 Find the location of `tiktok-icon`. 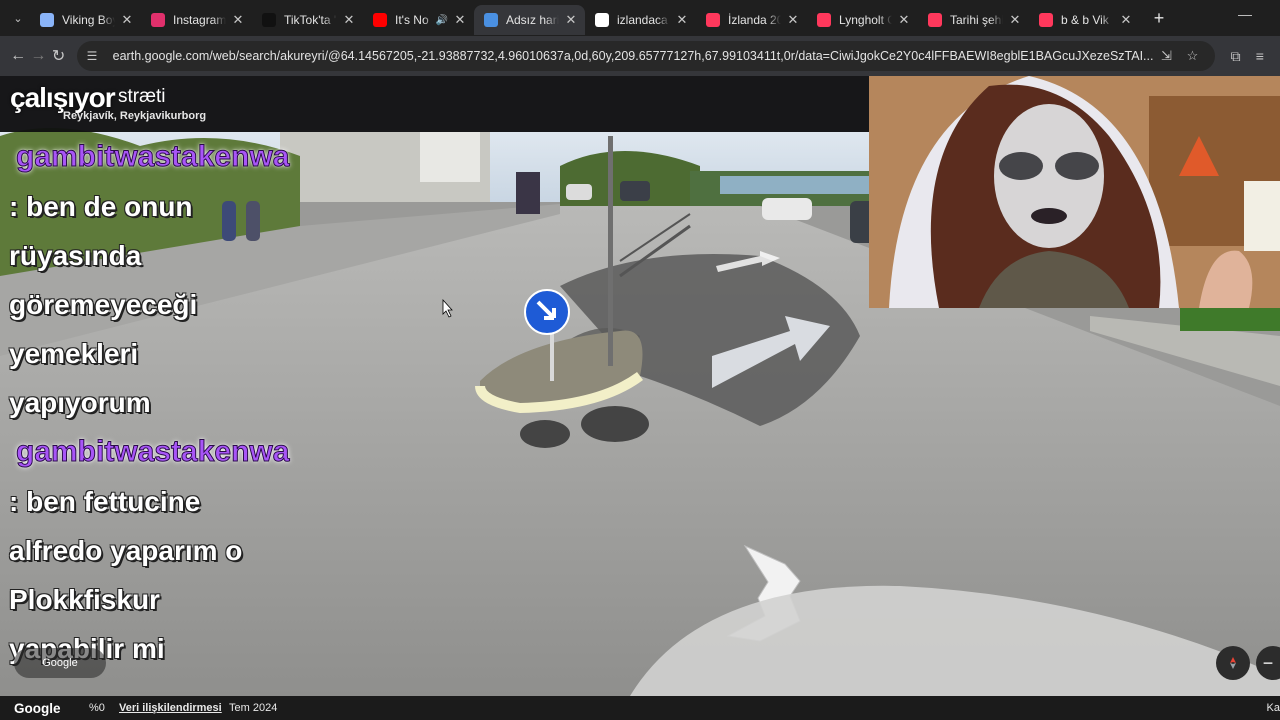

tiktok-icon is located at coordinates (269, 20).